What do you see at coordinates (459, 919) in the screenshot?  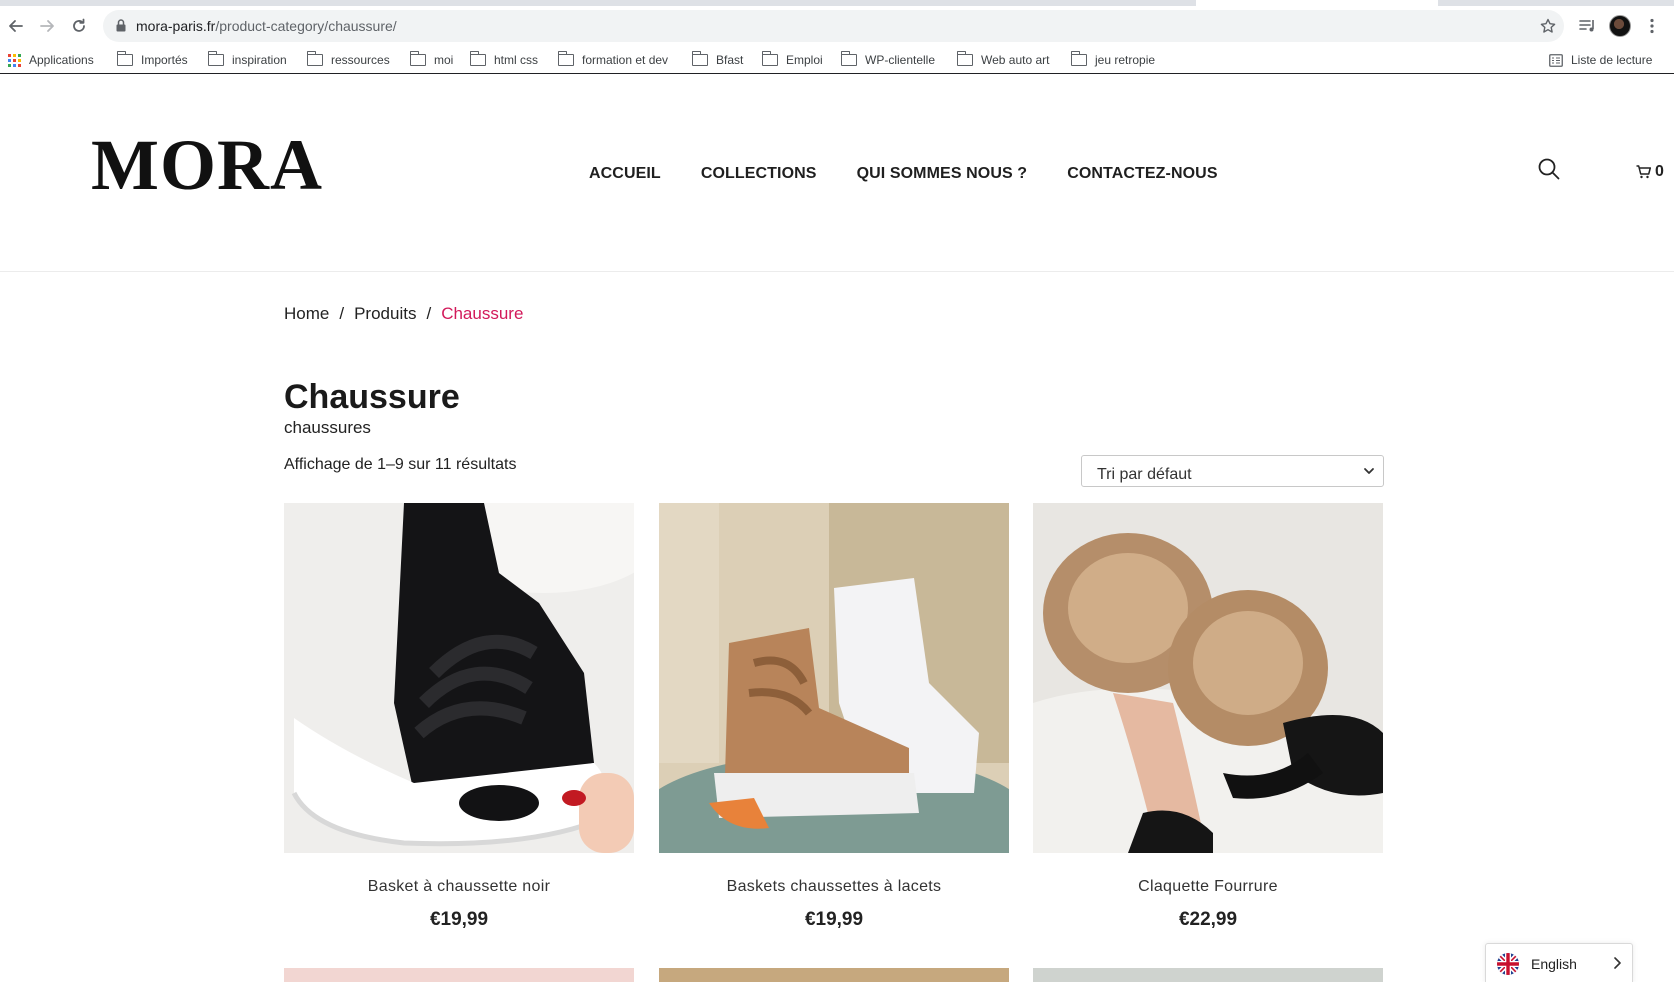 I see `product-price: €19,99` at bounding box center [459, 919].